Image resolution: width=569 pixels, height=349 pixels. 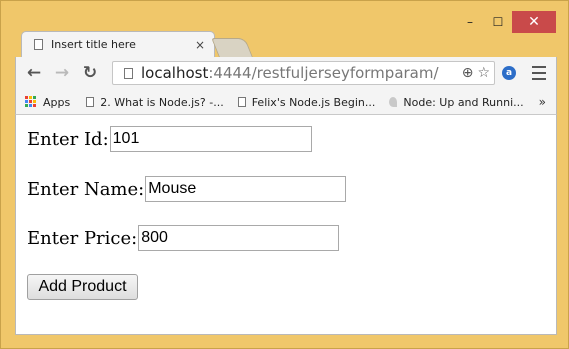 I want to click on maximize-button: ☐, so click(x=498, y=22).